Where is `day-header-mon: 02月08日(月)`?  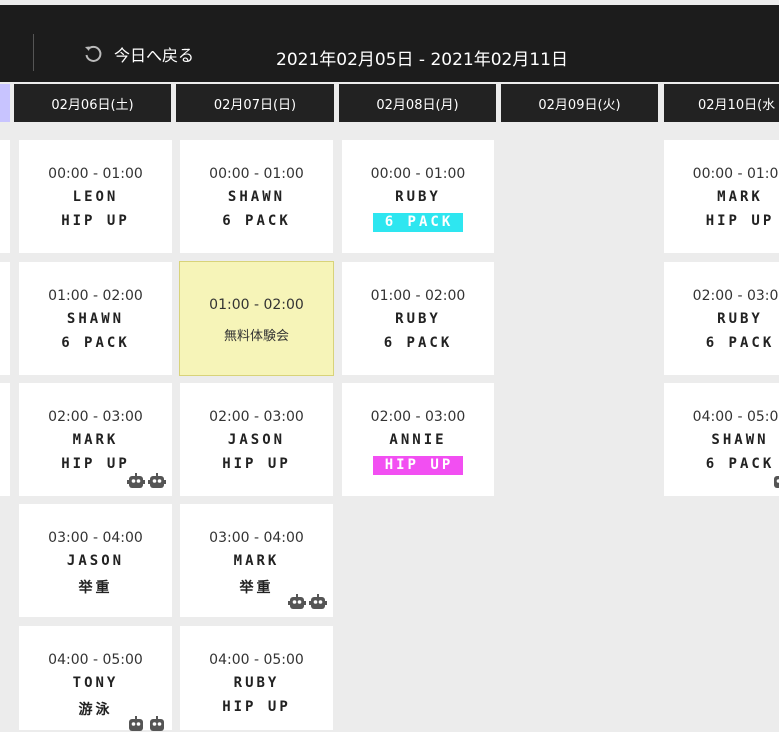 day-header-mon: 02月08日(月) is located at coordinates (417, 103).